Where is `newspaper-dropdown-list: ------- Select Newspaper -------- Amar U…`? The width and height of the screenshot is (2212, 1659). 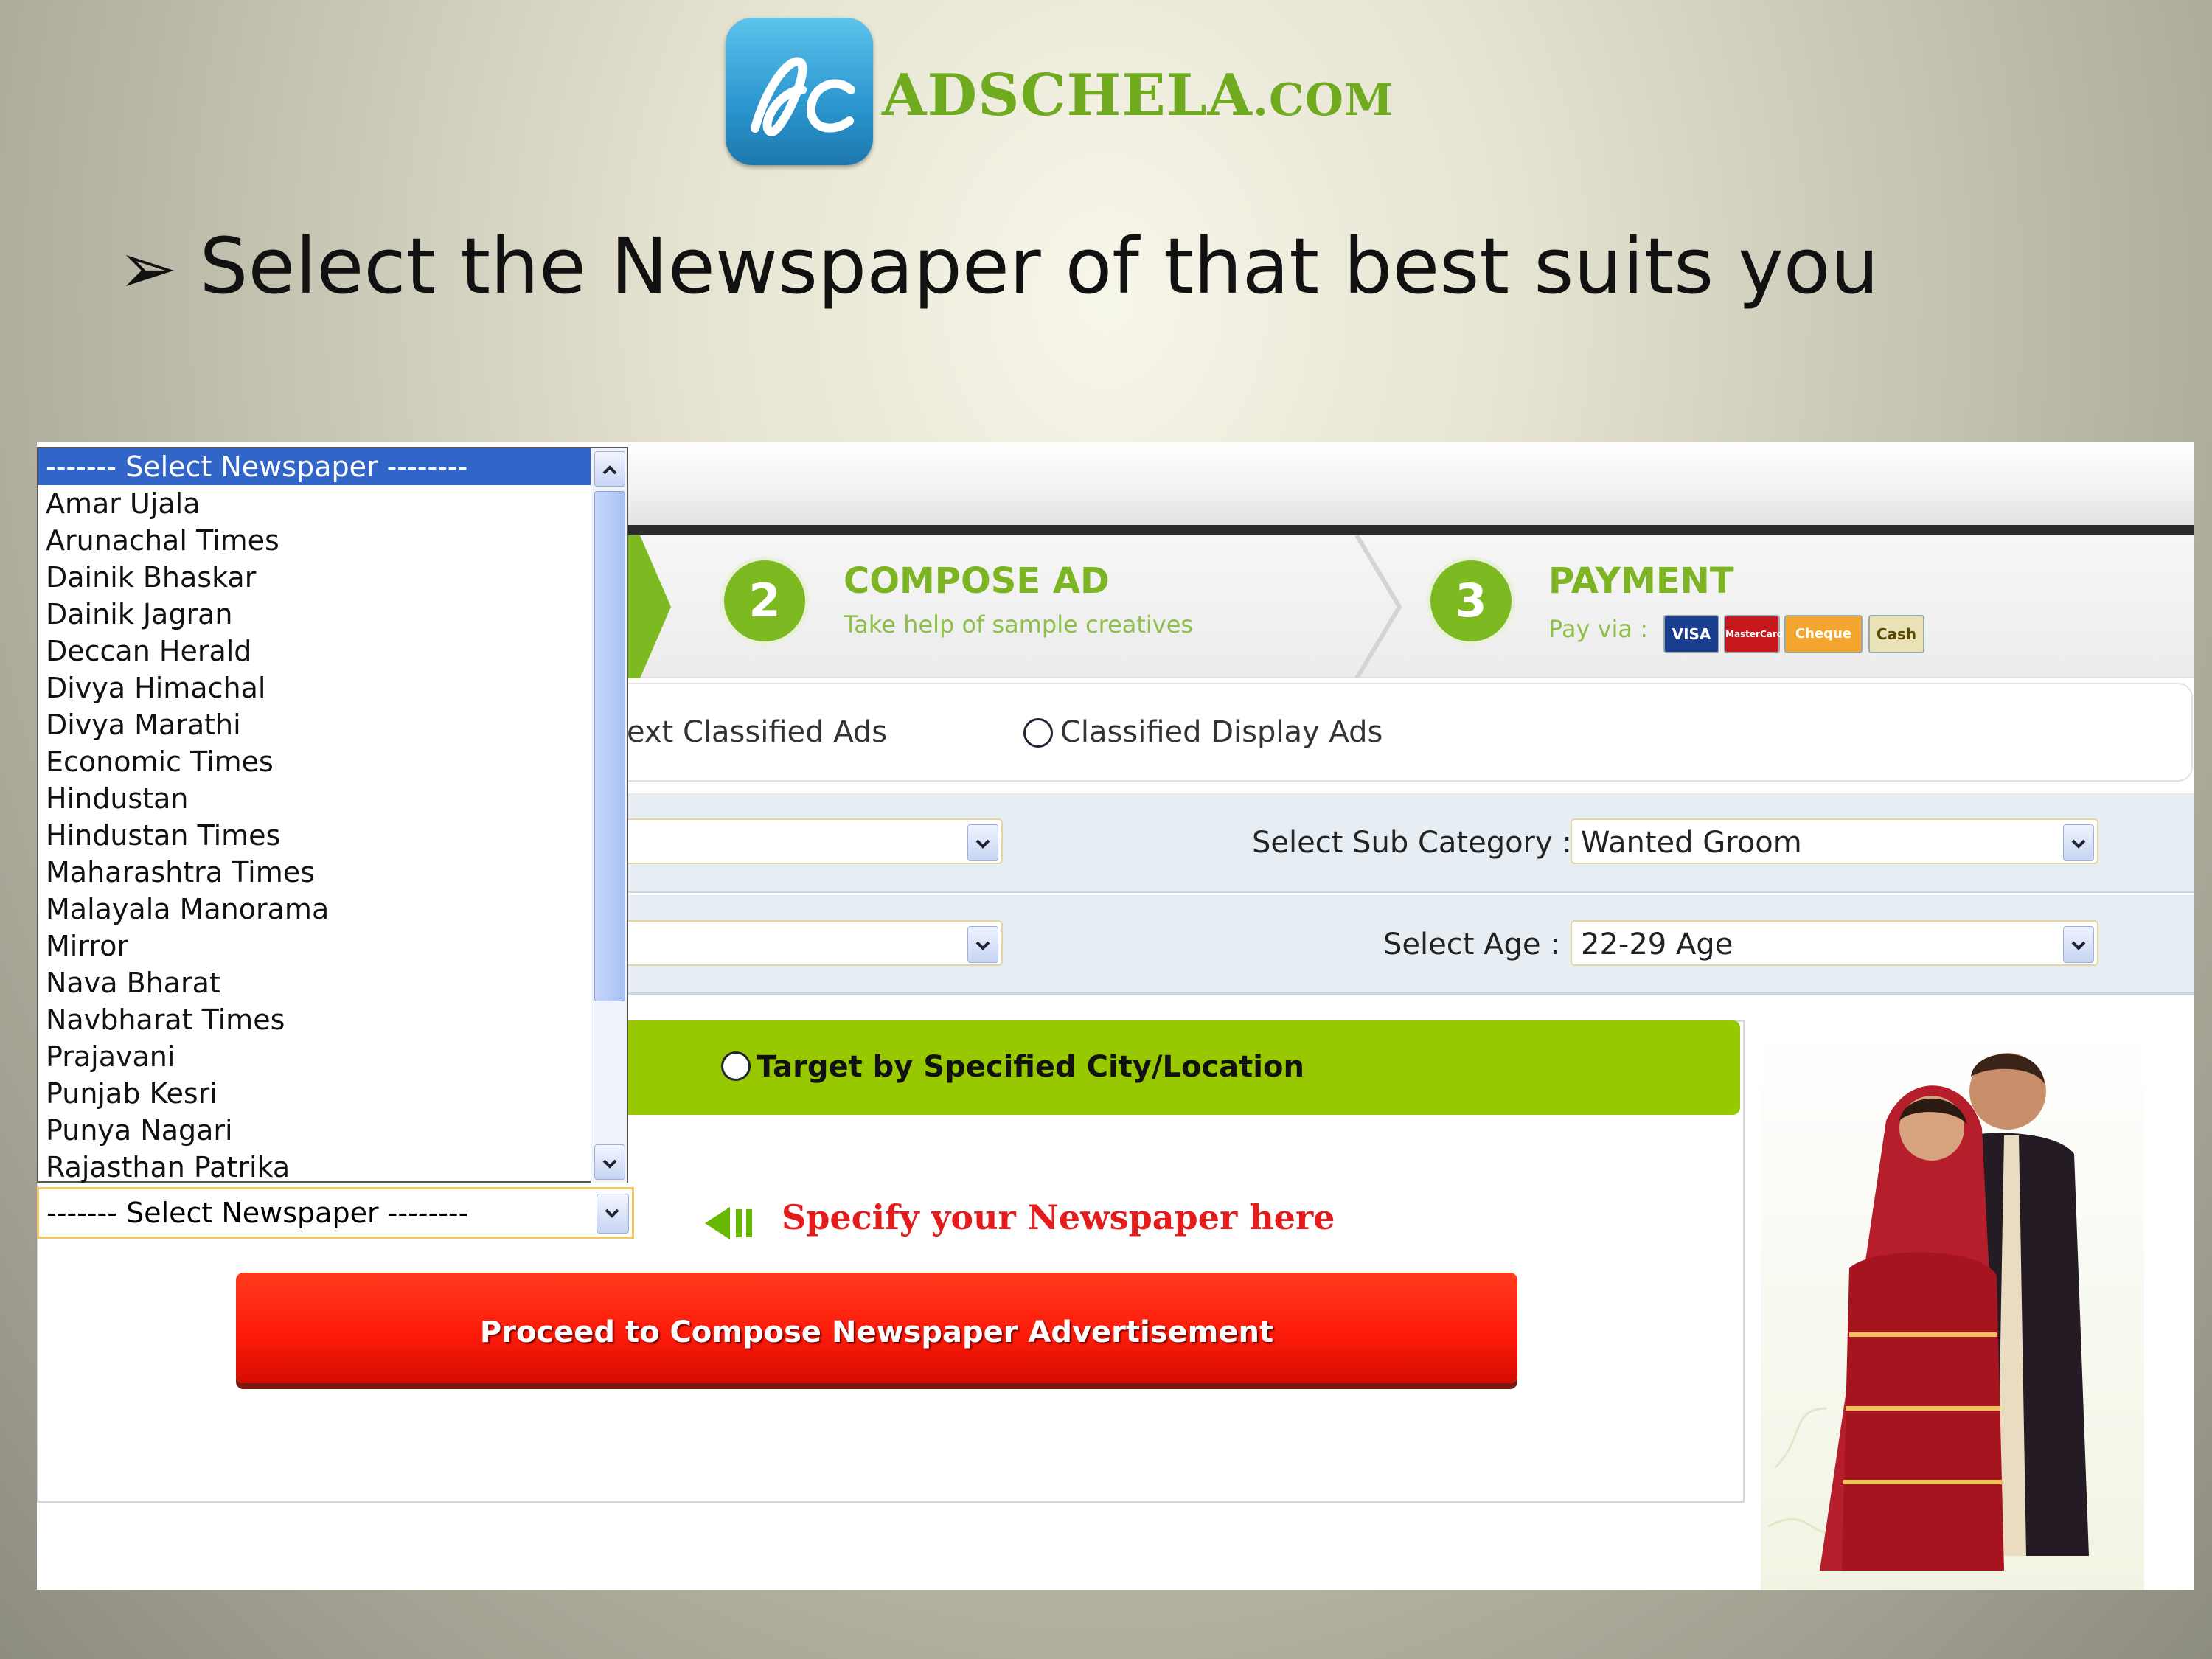
newspaper-dropdown-list: ------- Select Newspaper -------- Amar U… is located at coordinates (332, 815).